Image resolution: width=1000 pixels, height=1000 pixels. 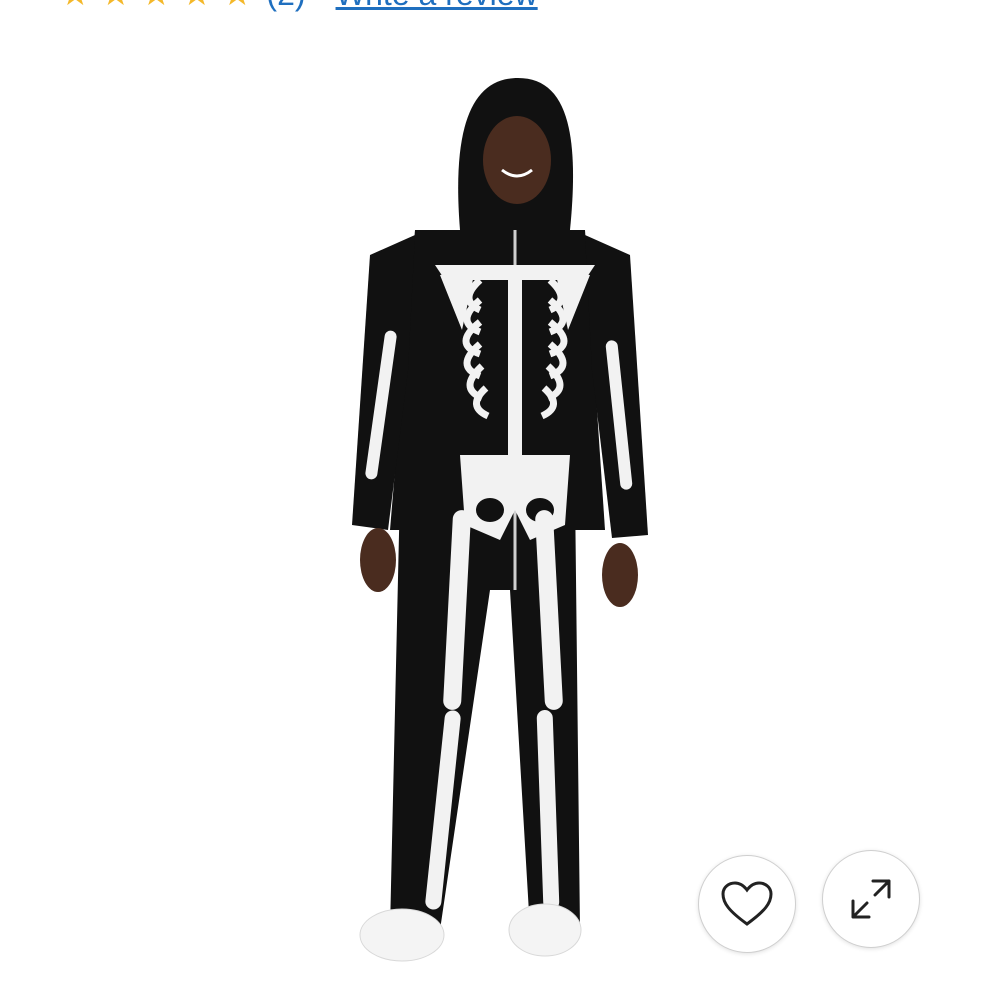 I want to click on write-review-link: Write a review, so click(x=437, y=6).